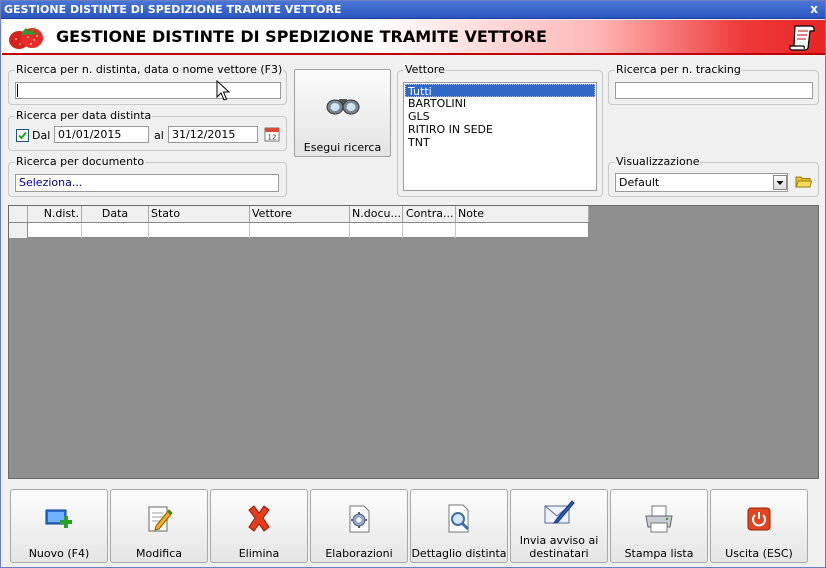  What do you see at coordinates (41, 135) in the screenshot?
I see `date-from-label: Dal` at bounding box center [41, 135].